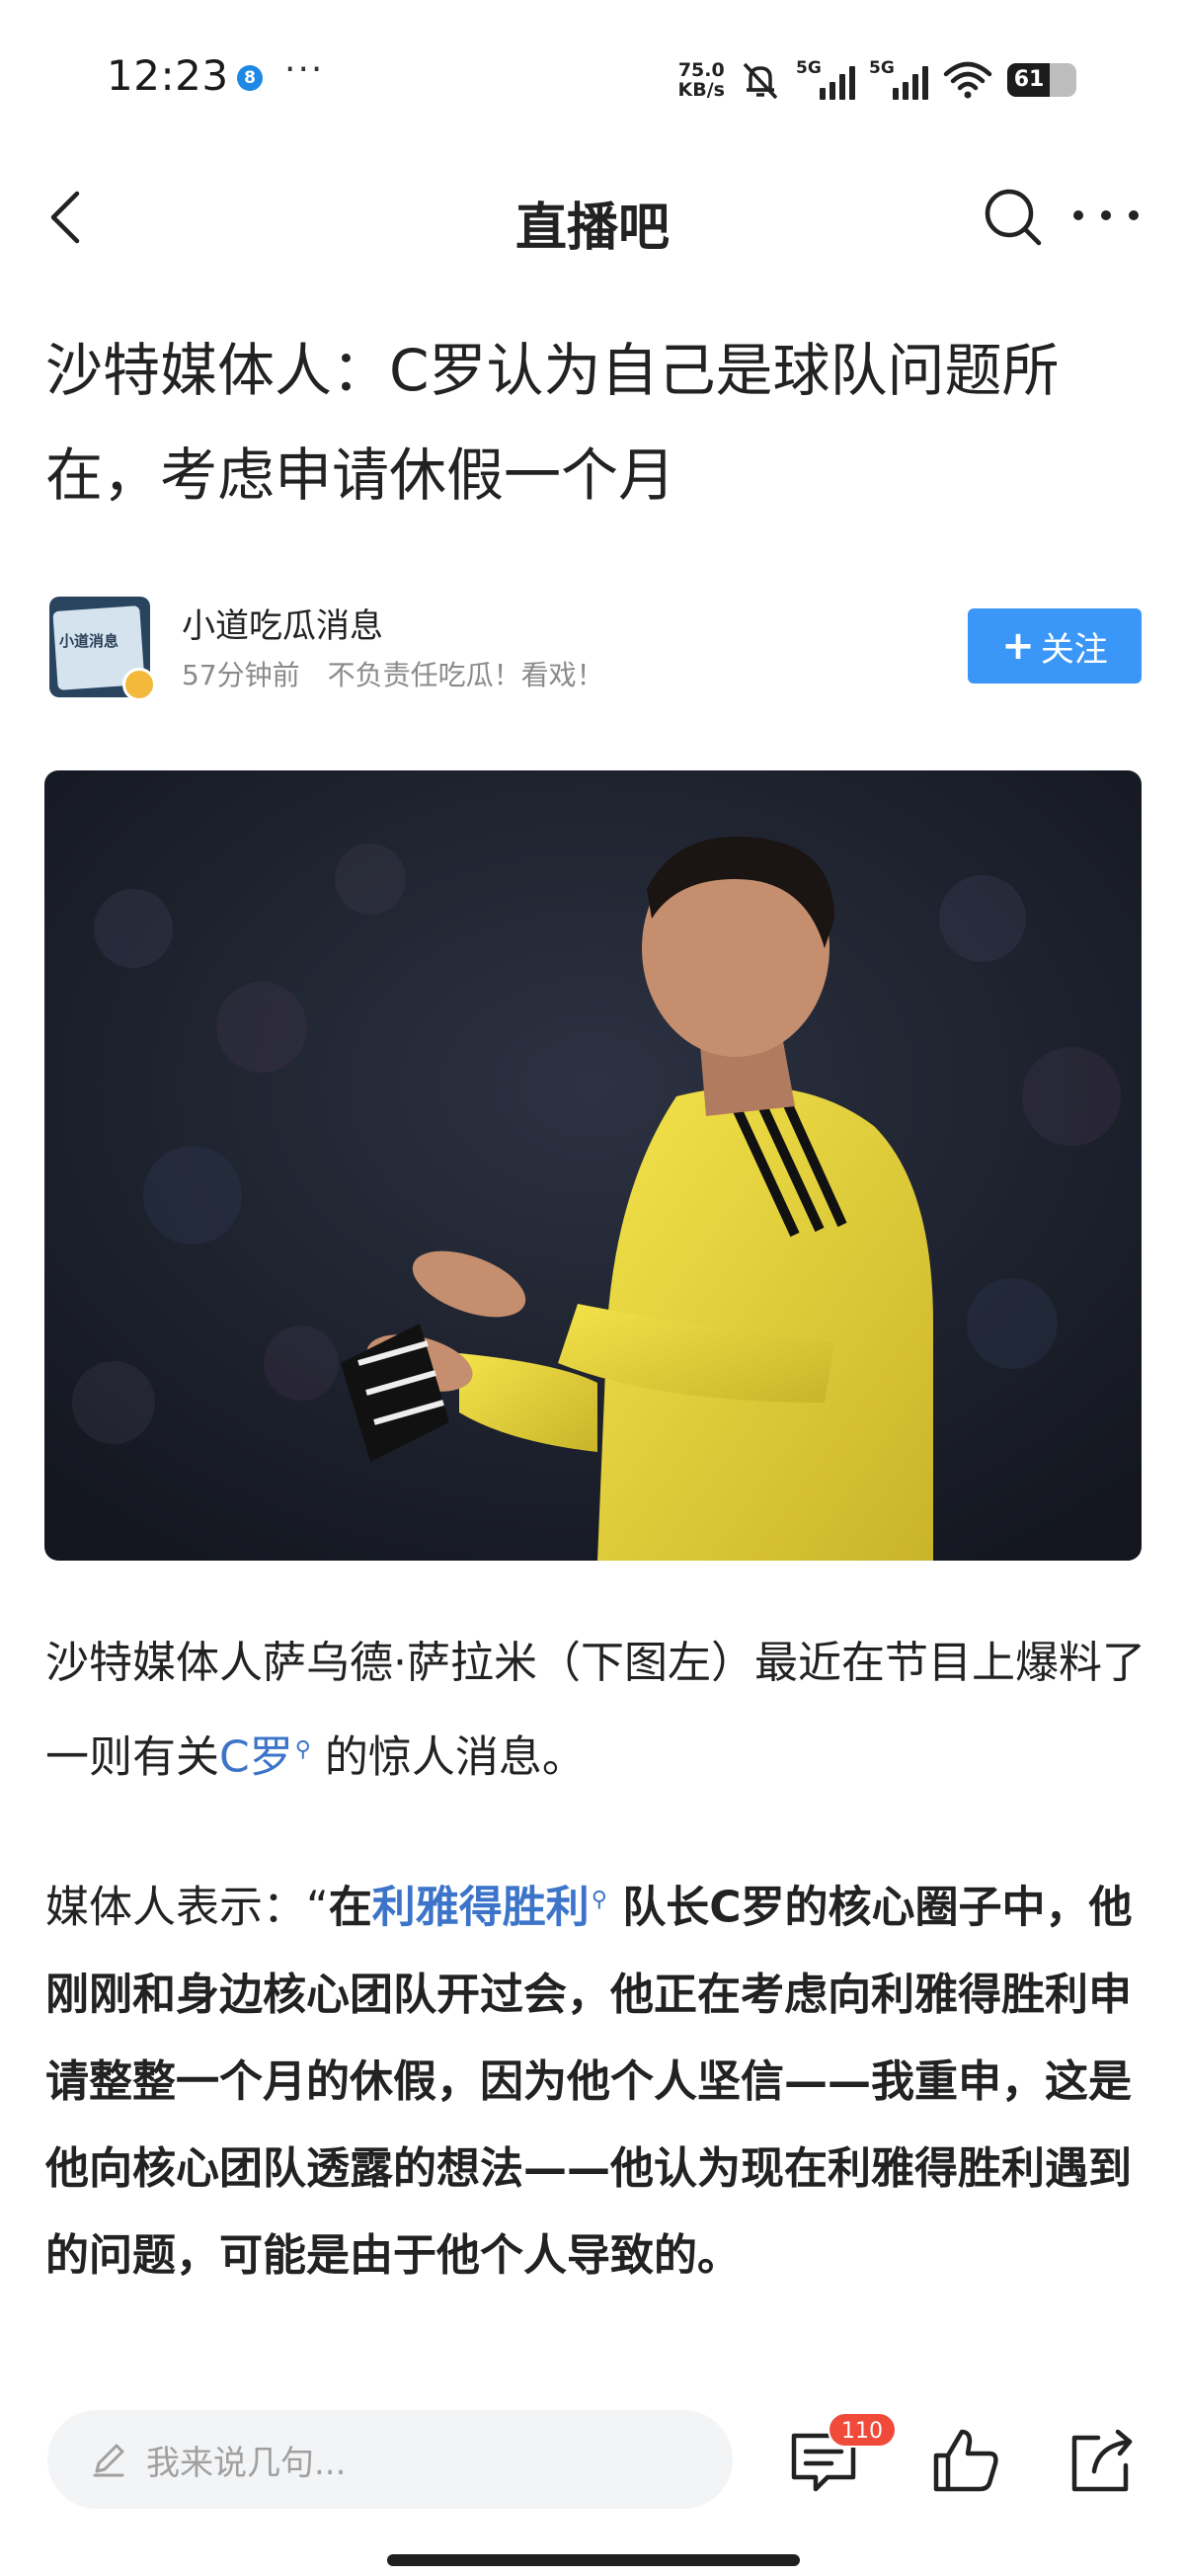  Describe the element at coordinates (109, 2460) in the screenshot. I see `pencil-icon` at that location.